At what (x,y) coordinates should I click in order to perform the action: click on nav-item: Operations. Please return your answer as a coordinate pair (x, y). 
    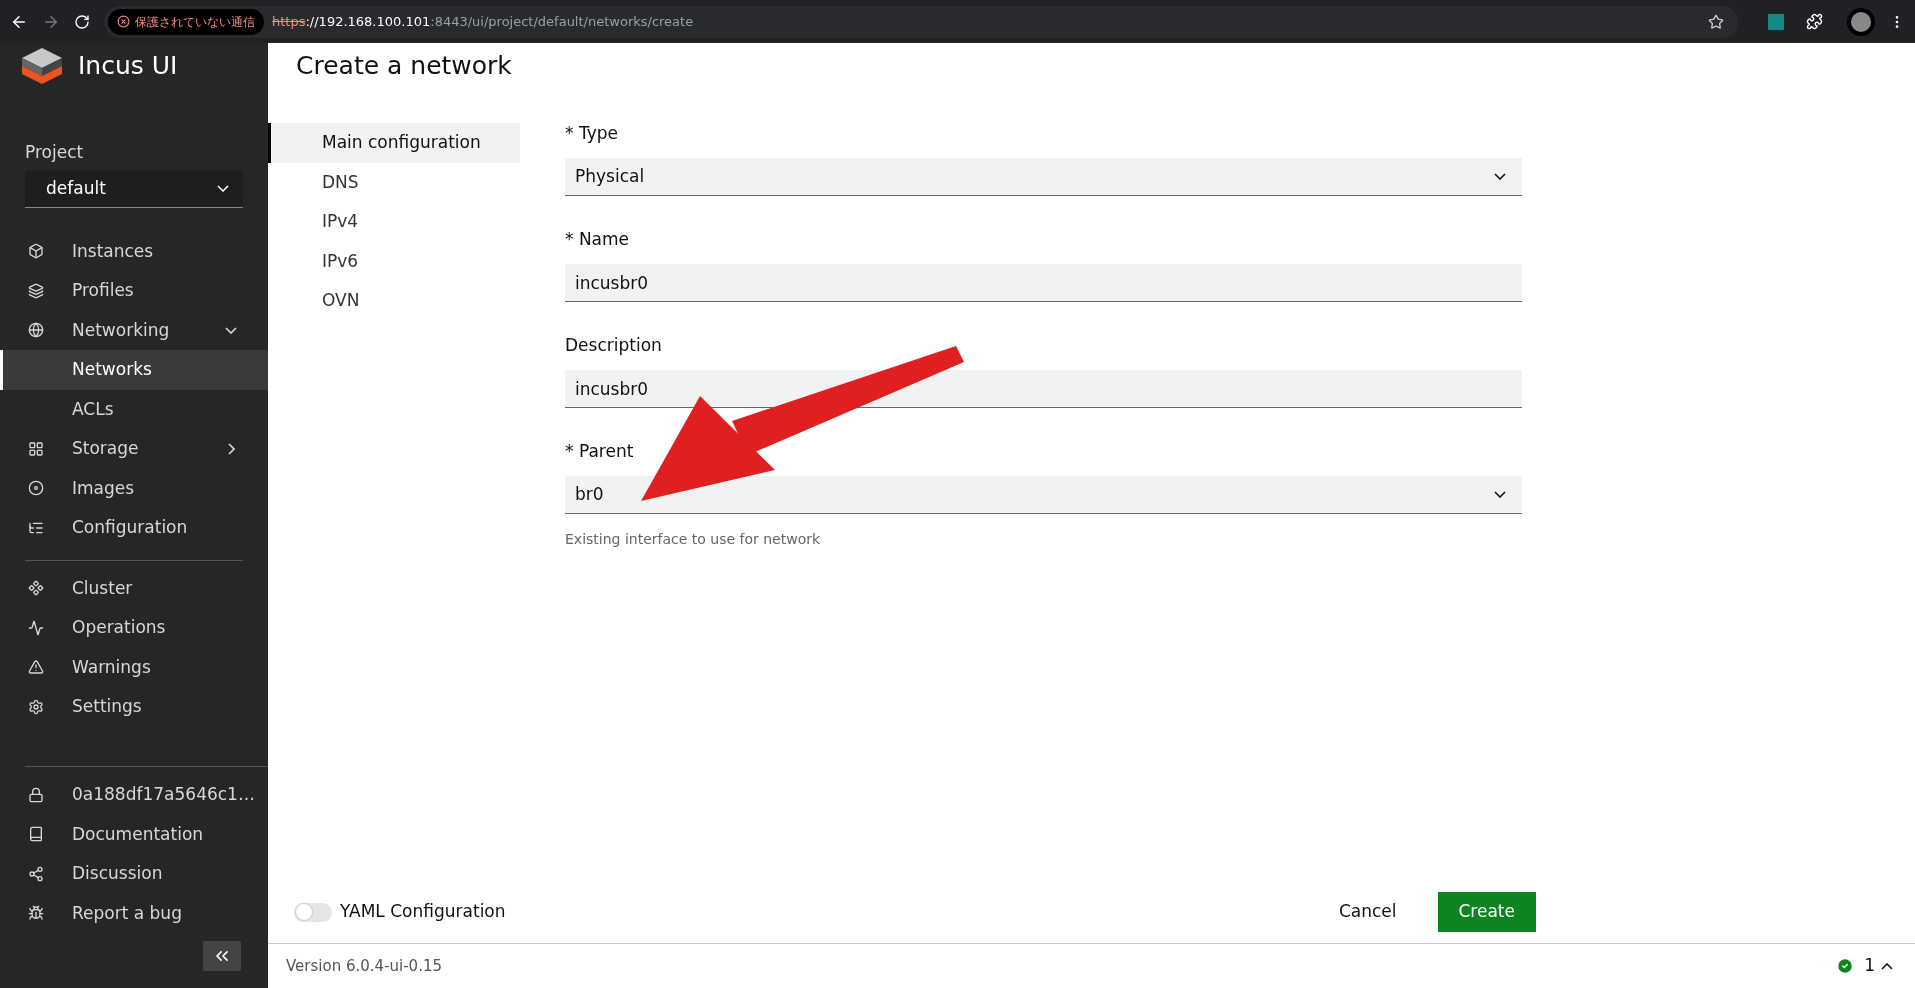
    Looking at the image, I should click on (134, 628).